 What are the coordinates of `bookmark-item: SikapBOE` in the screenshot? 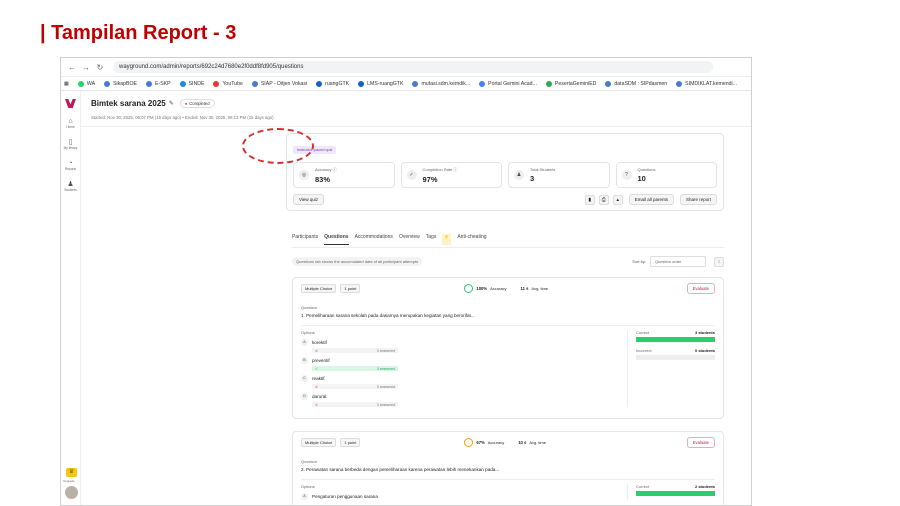 It's located at (120, 83).